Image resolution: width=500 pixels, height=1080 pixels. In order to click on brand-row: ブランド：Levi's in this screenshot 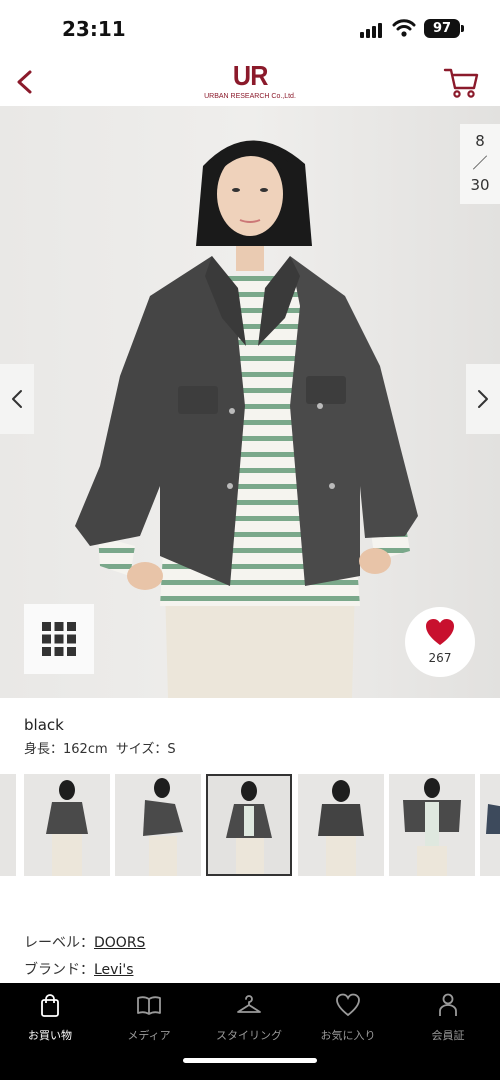, I will do `click(78, 969)`.